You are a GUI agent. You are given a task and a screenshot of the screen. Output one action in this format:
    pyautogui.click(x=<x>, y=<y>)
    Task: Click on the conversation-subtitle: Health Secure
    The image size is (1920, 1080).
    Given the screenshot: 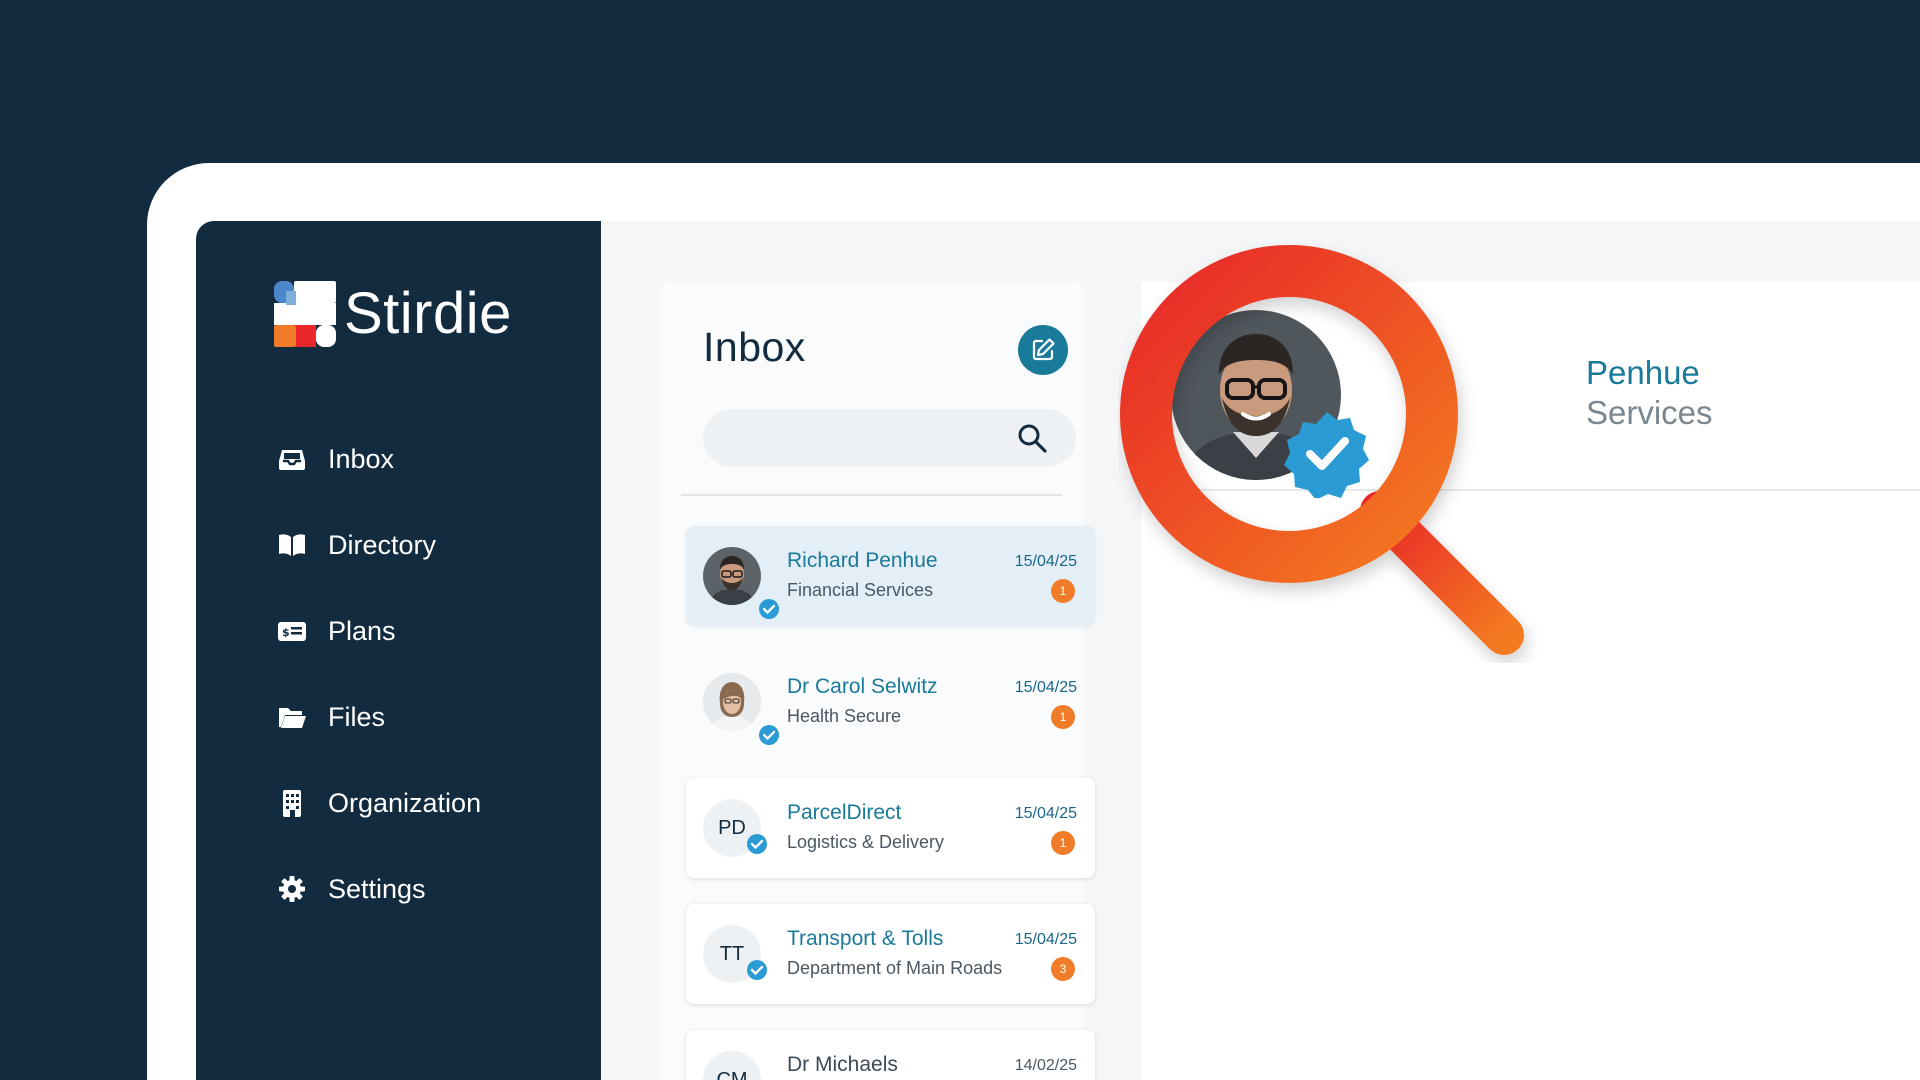 What is the action you would take?
    pyautogui.click(x=844, y=716)
    